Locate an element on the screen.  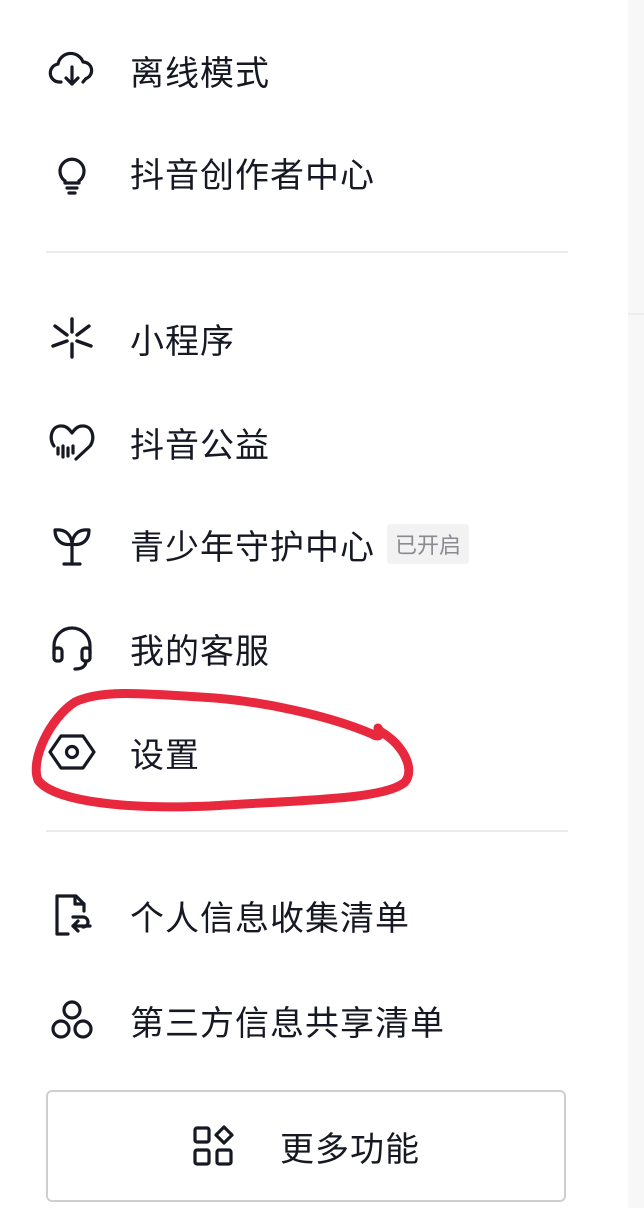
menu-item-label: 青少年守护中心 is located at coordinates (252, 547).